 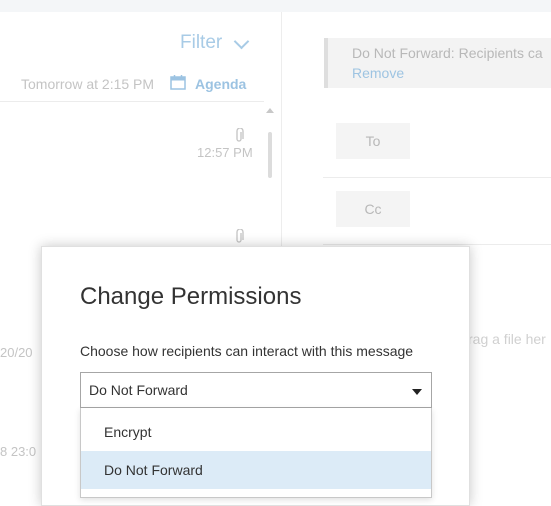 I want to click on option-do-not-forward: Do Not Forward, so click(x=256, y=470).